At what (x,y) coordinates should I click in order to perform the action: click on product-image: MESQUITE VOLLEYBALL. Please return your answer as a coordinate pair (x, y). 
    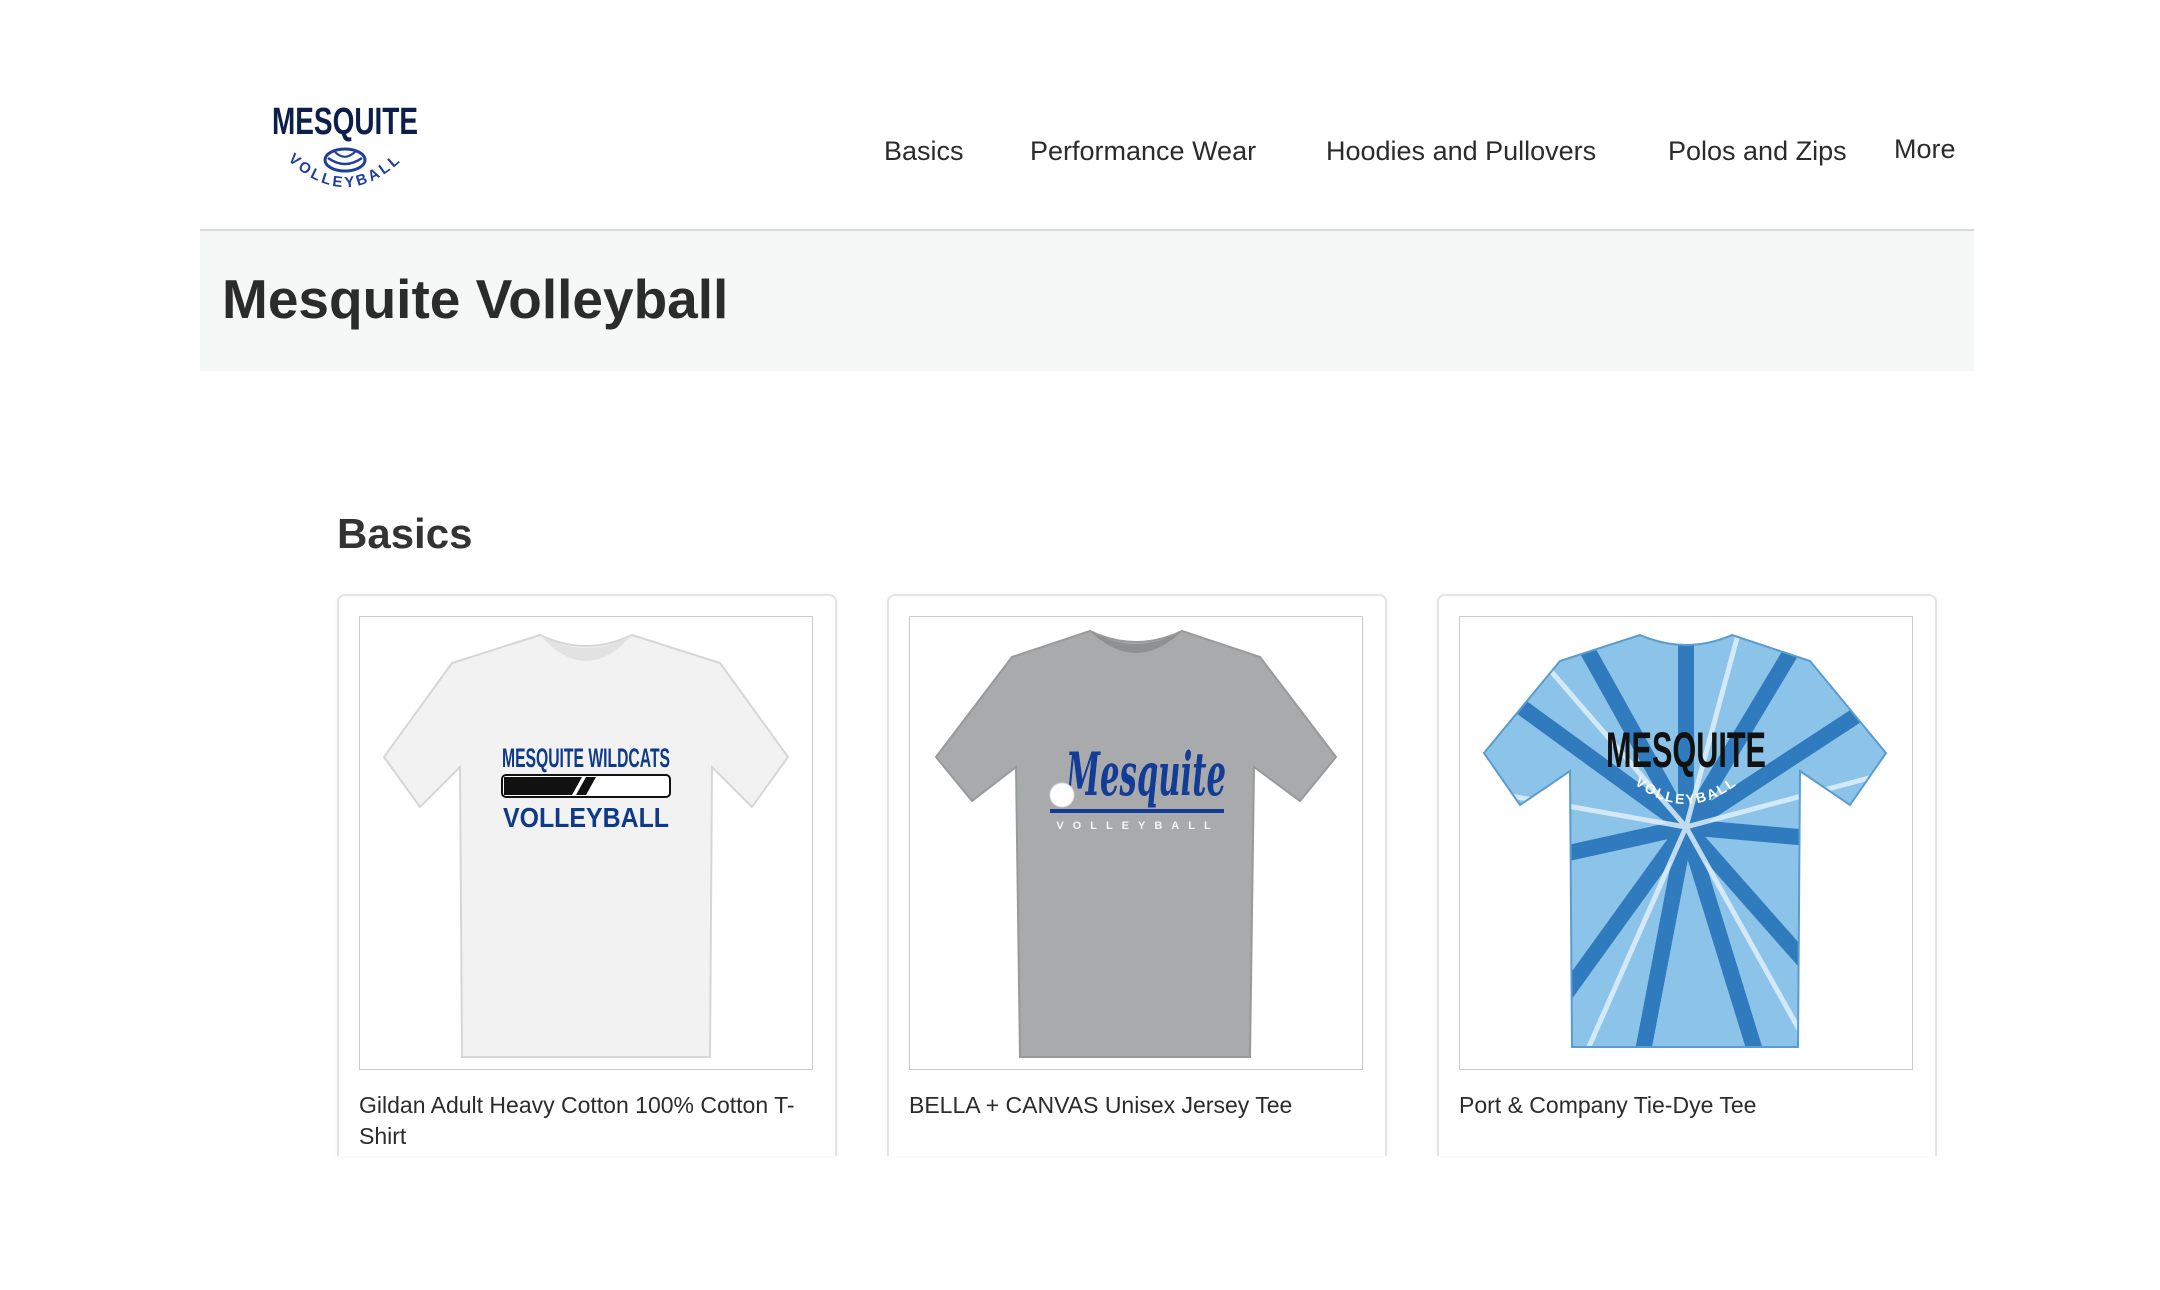
    Looking at the image, I should click on (1686, 843).